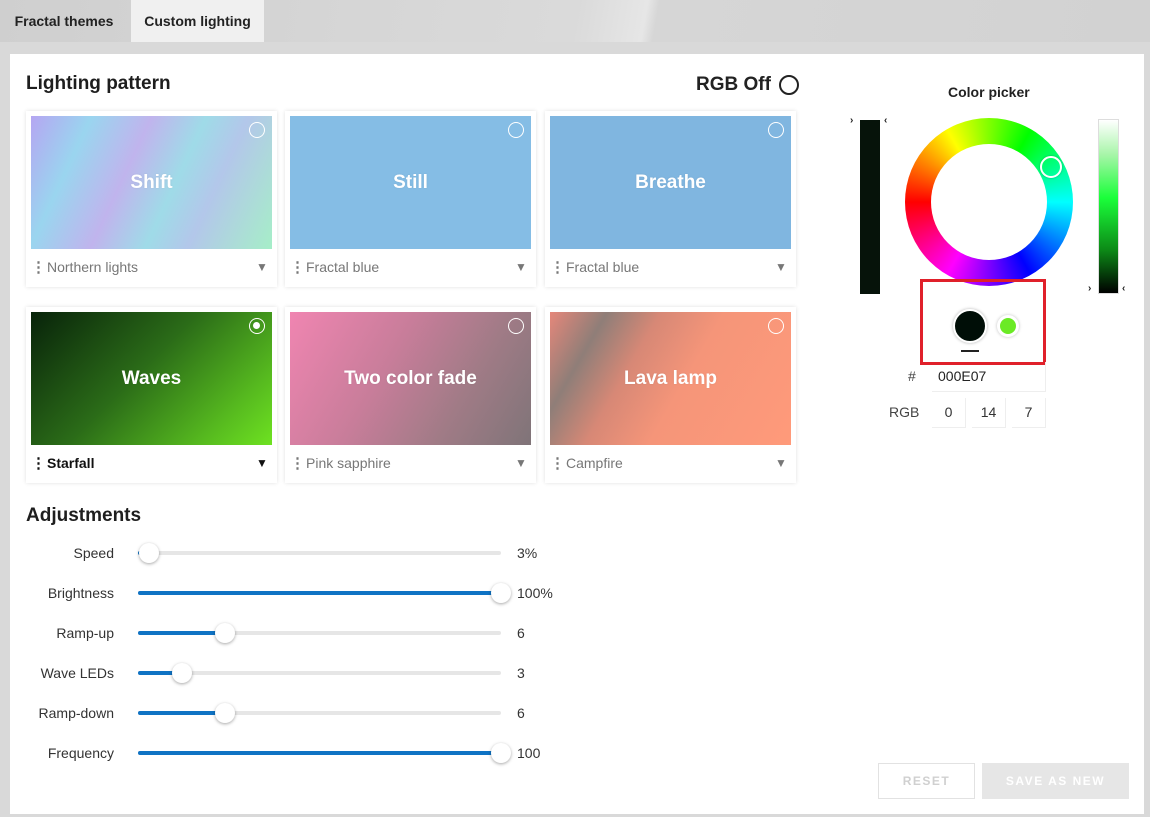 This screenshot has height=817, width=1150. I want to click on pattern-card-two-color-fade: Two color fade ⋮ Pink sapphire ▼, so click(410, 395).